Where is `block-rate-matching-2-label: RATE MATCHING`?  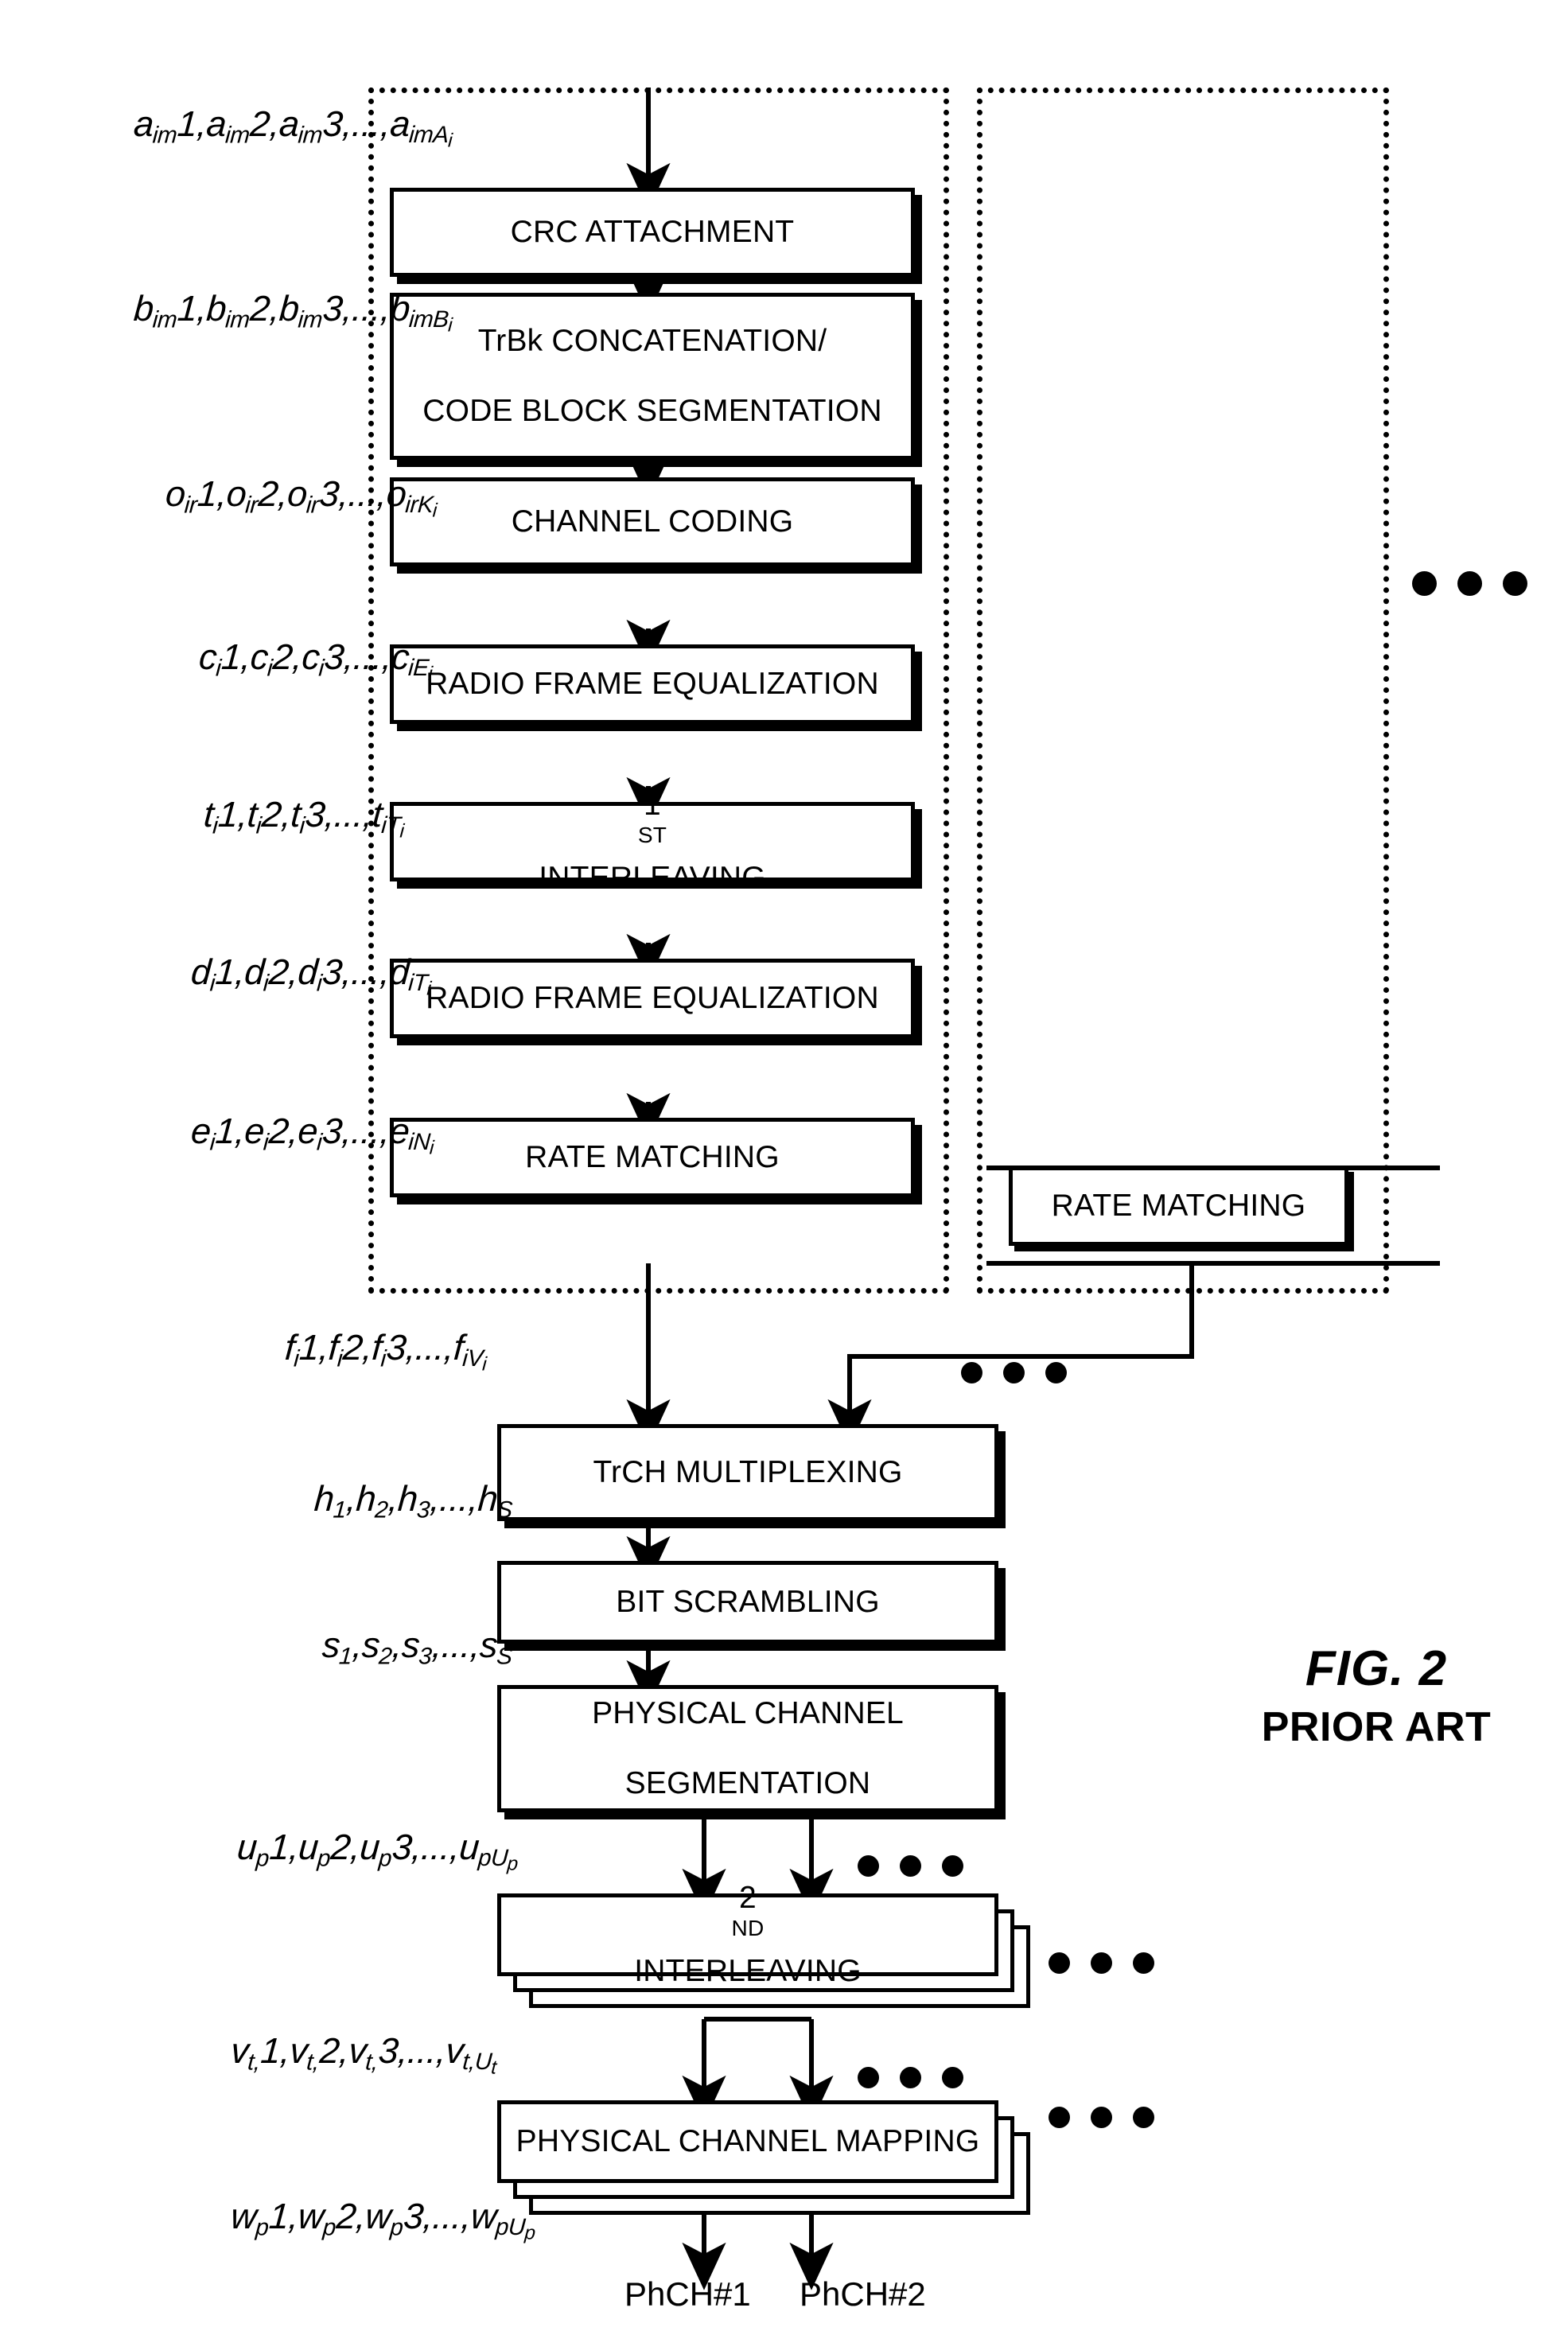 block-rate-matching-2-label: RATE MATCHING is located at coordinates (1178, 1206).